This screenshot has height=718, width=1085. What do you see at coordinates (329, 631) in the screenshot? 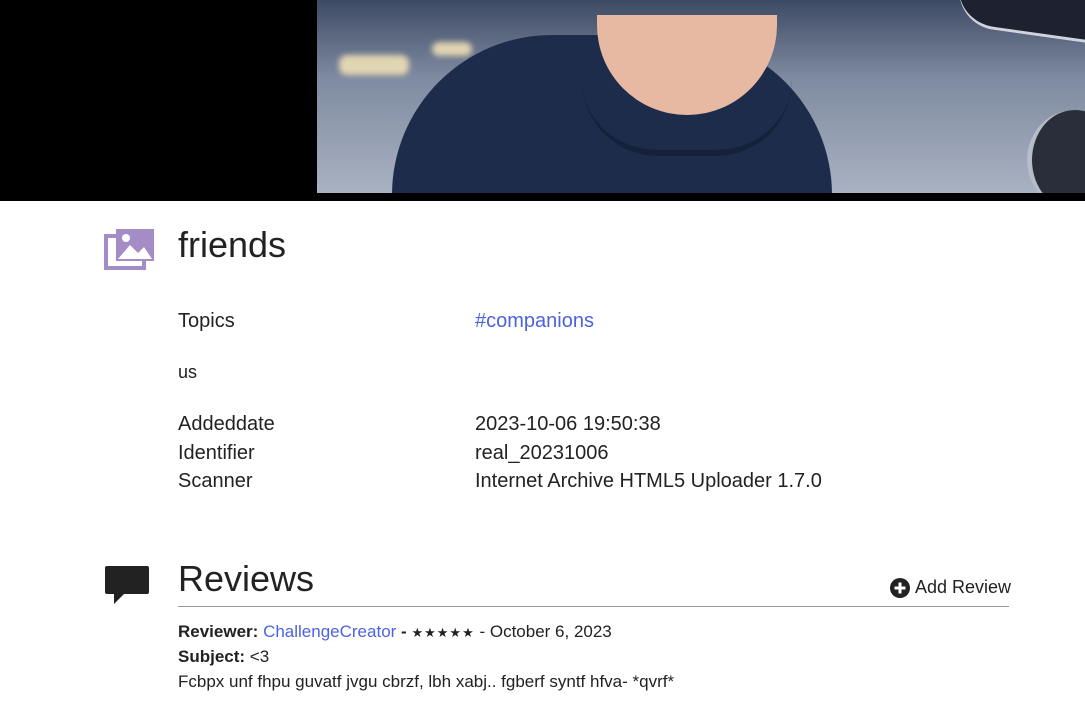
I see `reviewer-link: ChallengeCreator` at bounding box center [329, 631].